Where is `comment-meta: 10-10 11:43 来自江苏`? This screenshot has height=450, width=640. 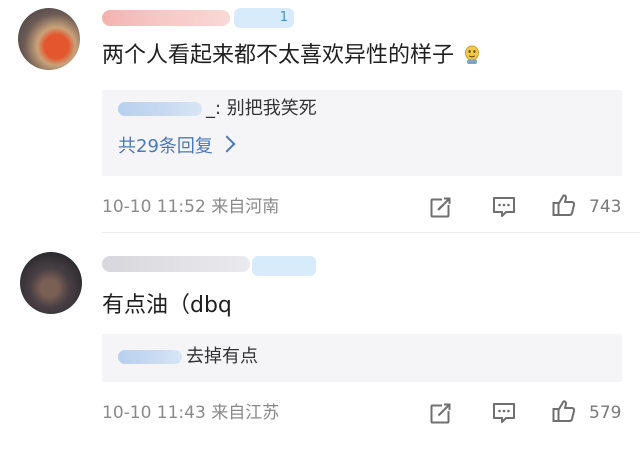 comment-meta: 10-10 11:43 来自江苏 is located at coordinates (190, 413).